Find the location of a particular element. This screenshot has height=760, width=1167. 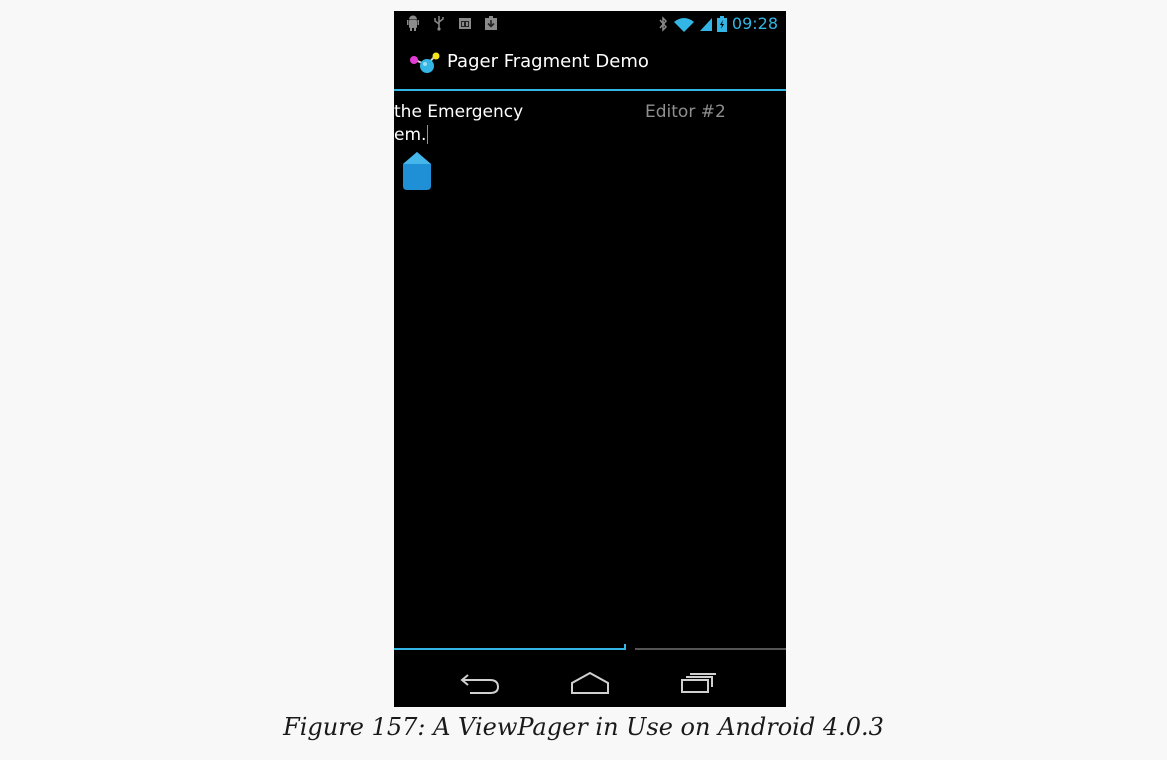

android-debug-icon is located at coordinates (413, 23).